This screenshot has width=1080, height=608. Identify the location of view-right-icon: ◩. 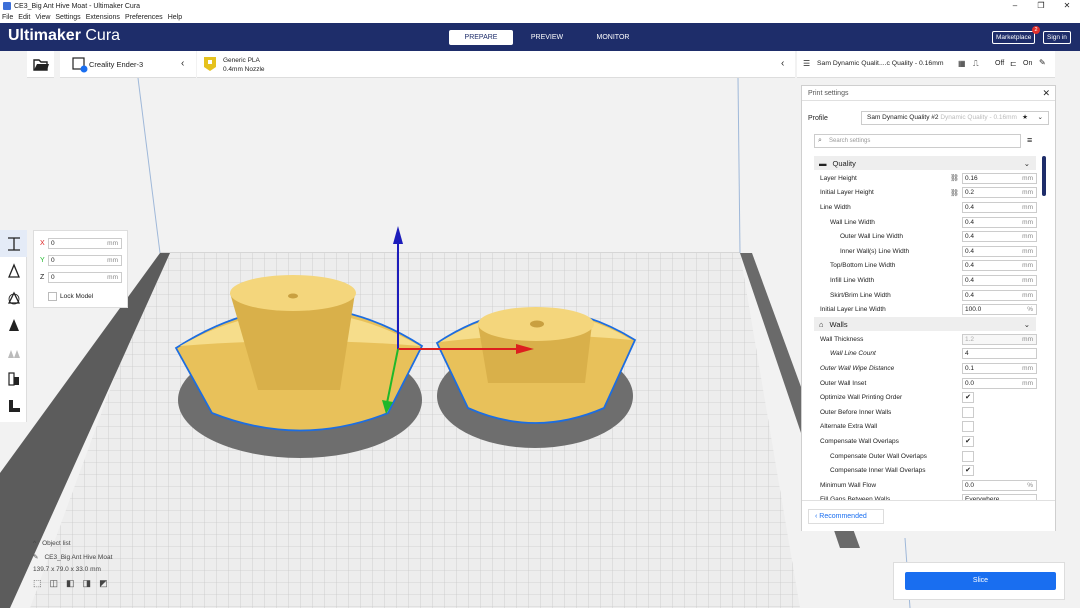
(103, 583).